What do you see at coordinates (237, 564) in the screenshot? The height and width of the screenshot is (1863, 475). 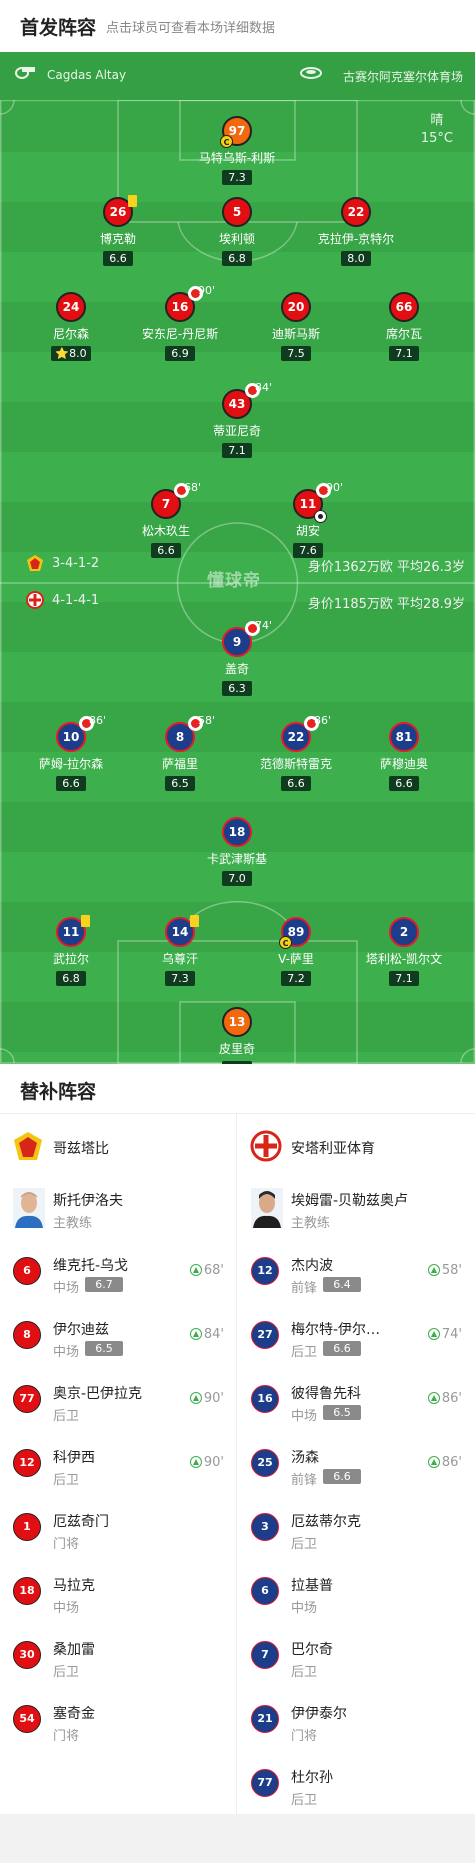 I see `home-team-summary: 3-4-1-2 身价1362万欧 平均26.3岁` at bounding box center [237, 564].